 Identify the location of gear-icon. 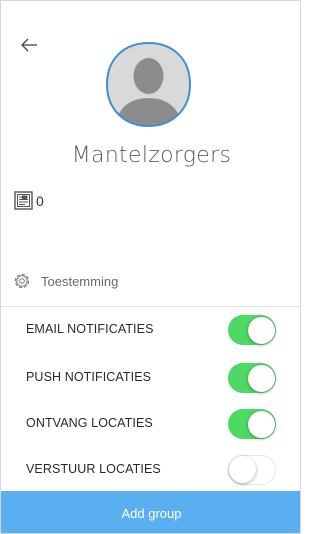
(22, 281).